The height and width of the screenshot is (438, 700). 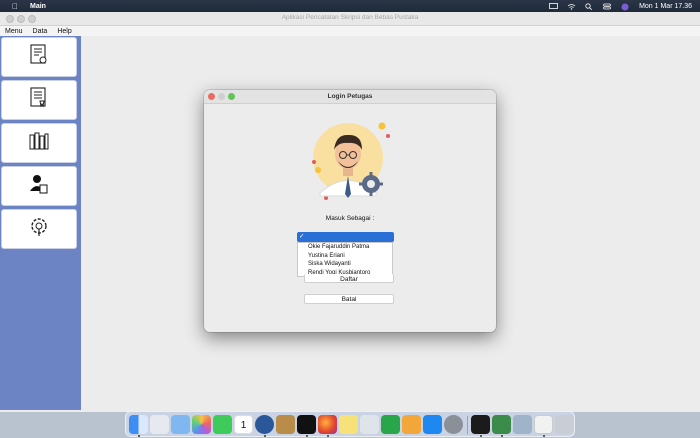 I want to click on screen-icon, so click(x=553, y=6).